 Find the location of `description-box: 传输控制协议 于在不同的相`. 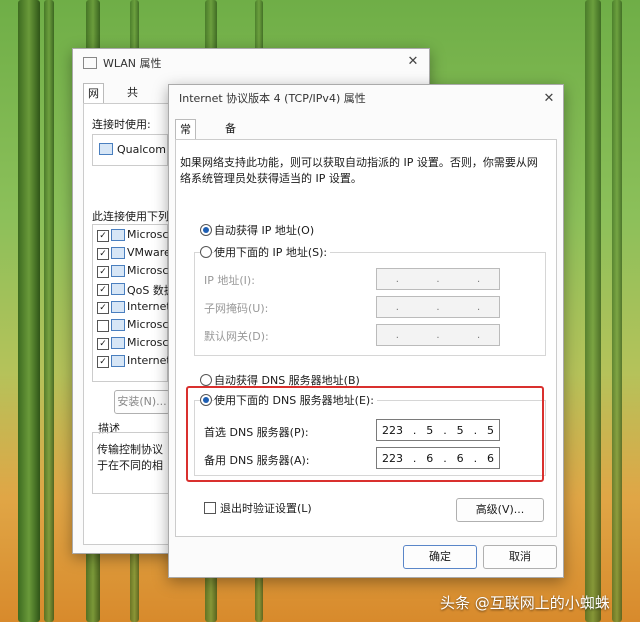

description-box: 传输控制协议 于在不同的相 is located at coordinates (131, 463).